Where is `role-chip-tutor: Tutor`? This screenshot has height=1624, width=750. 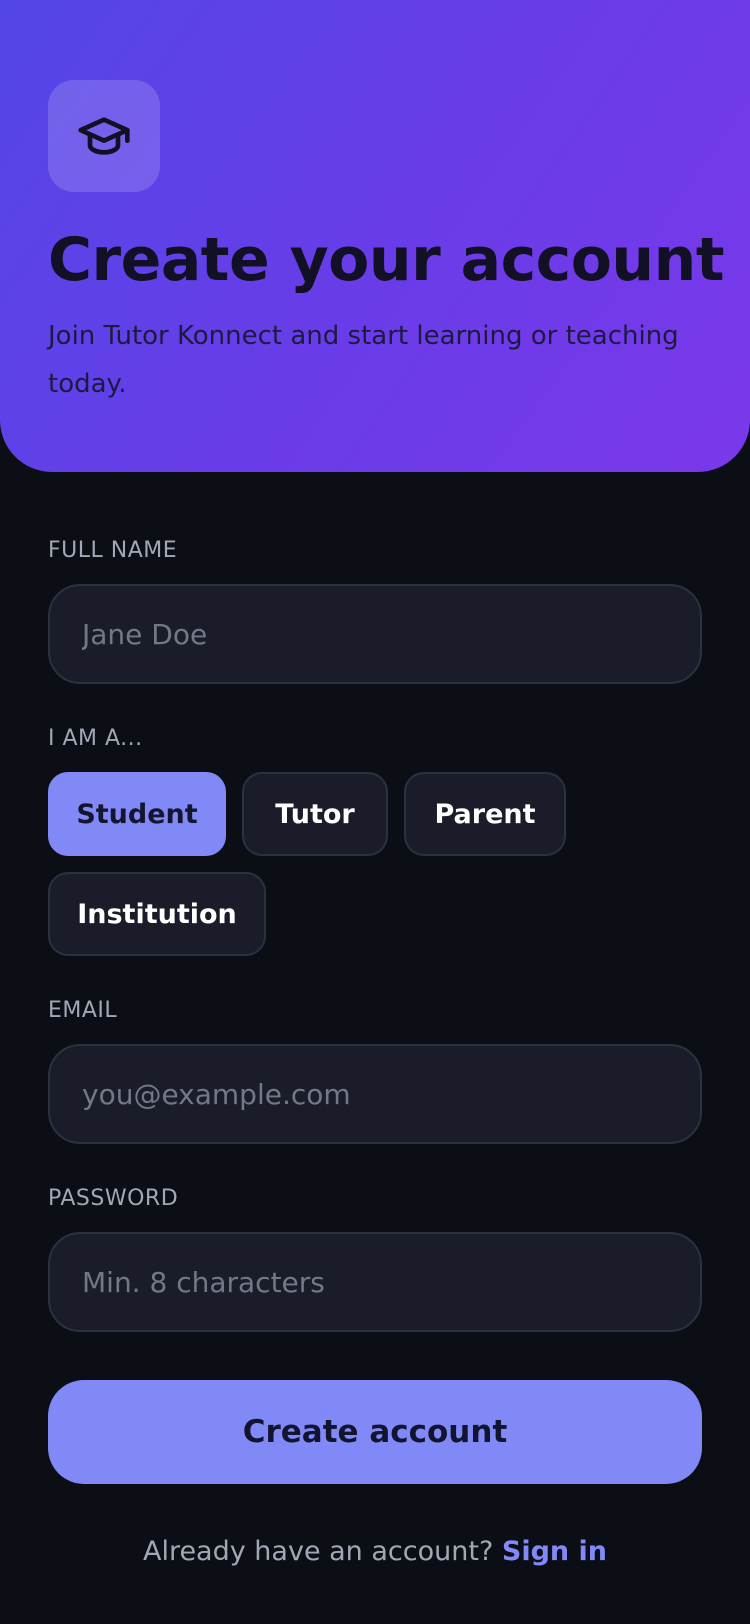 role-chip-tutor: Tutor is located at coordinates (315, 814).